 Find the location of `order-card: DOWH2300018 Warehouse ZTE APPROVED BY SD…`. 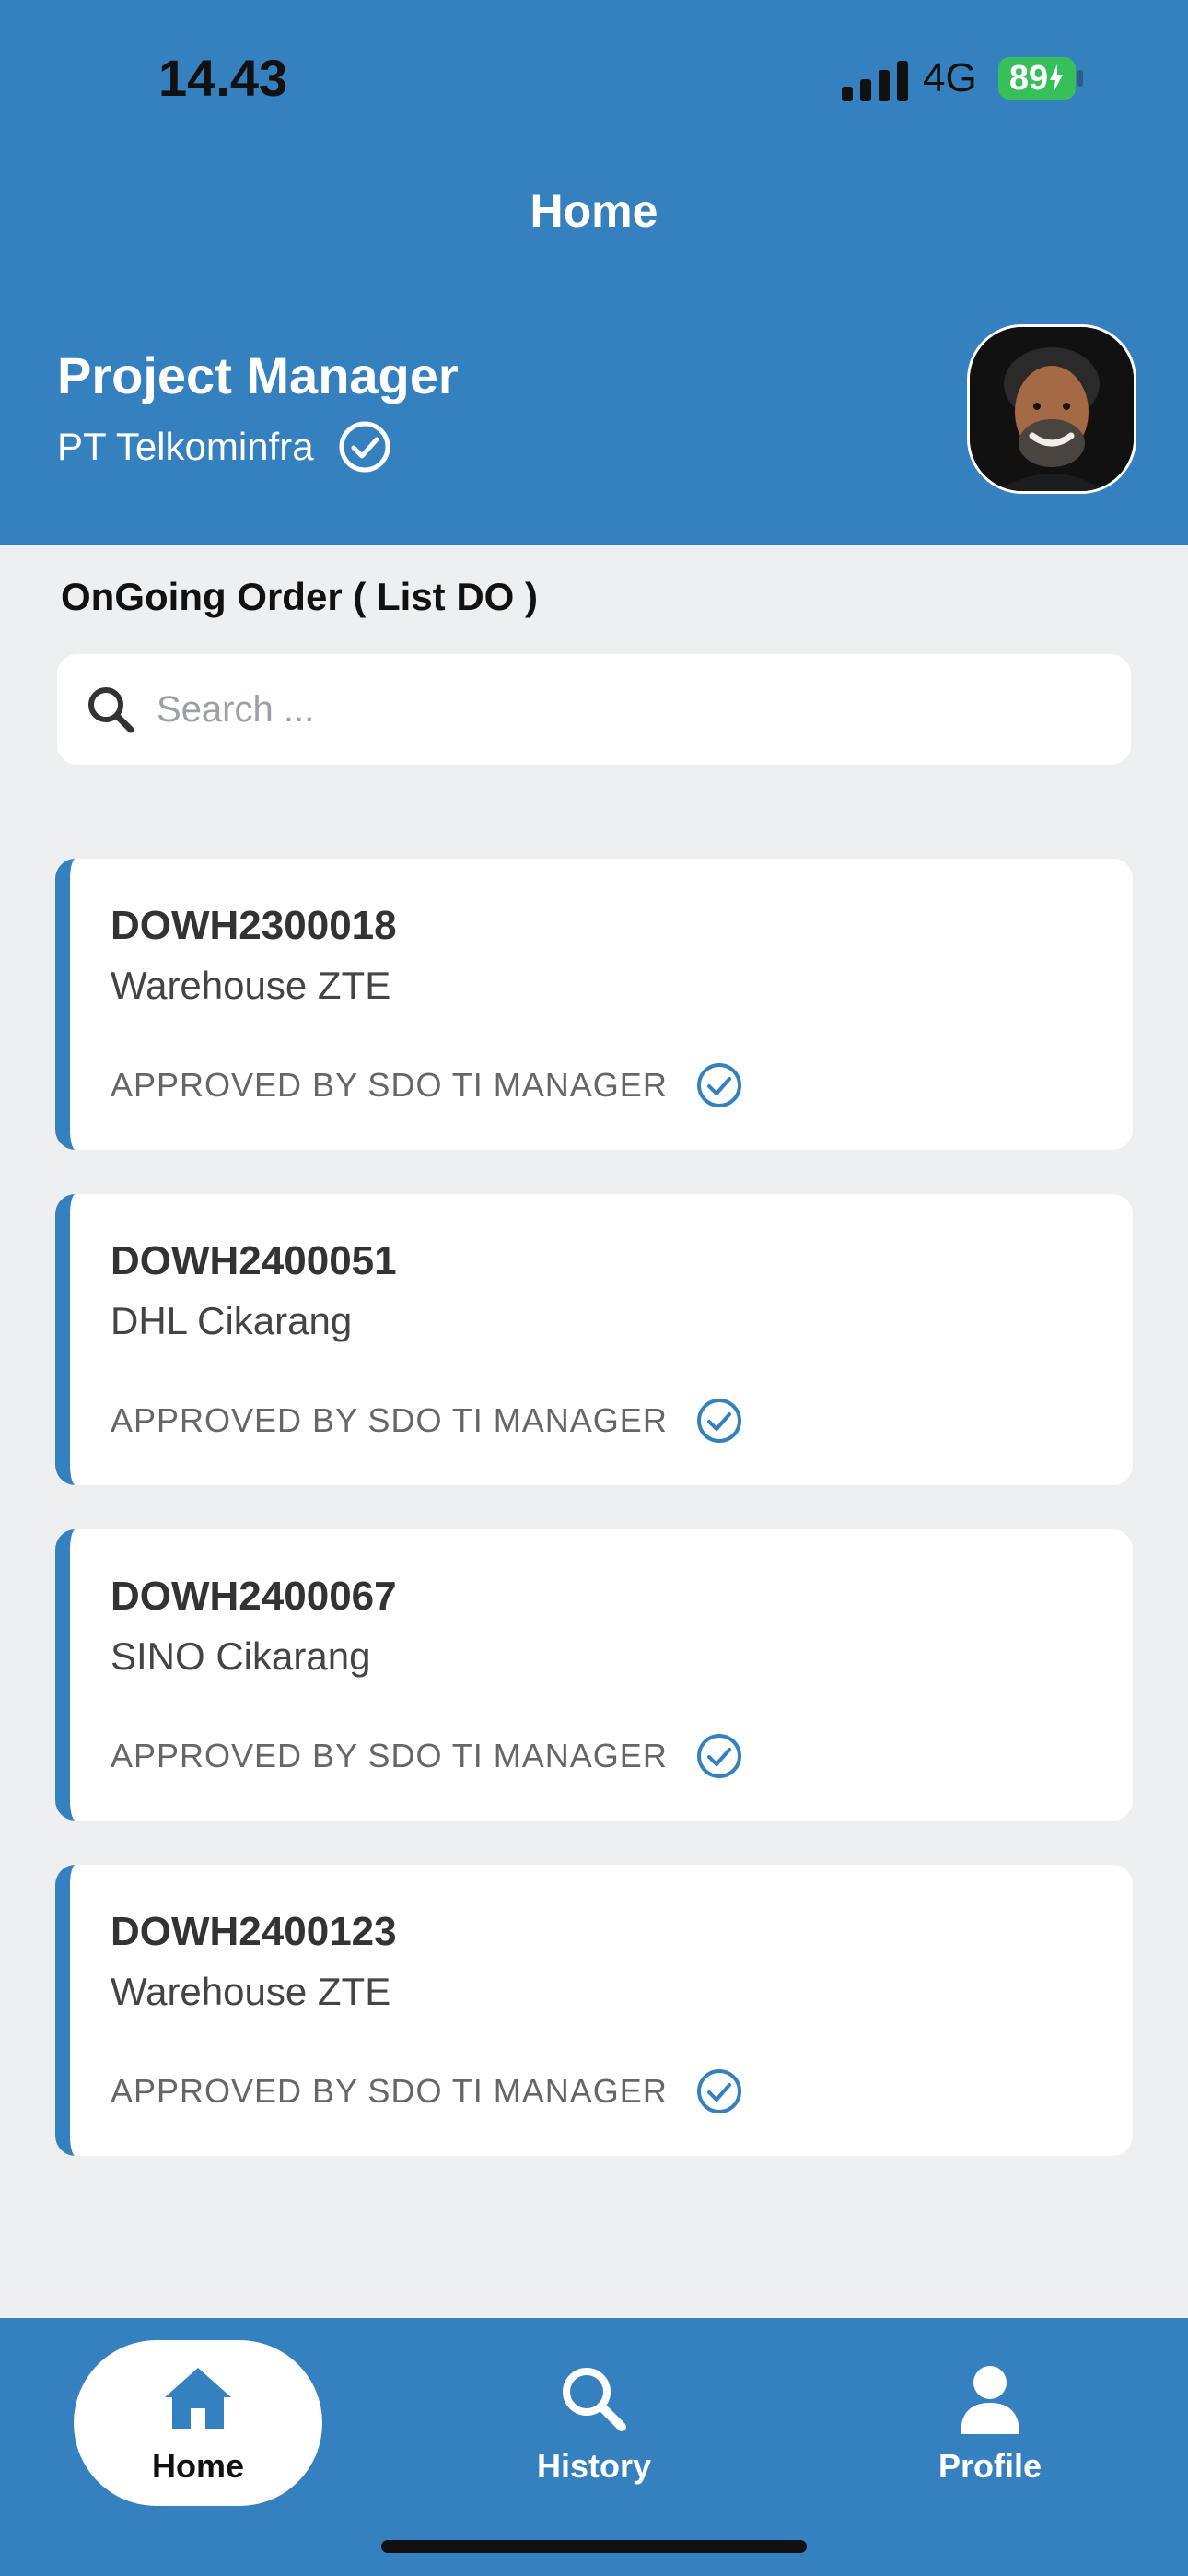

order-card: DOWH2300018 Warehouse ZTE APPROVED BY SD… is located at coordinates (594, 1004).